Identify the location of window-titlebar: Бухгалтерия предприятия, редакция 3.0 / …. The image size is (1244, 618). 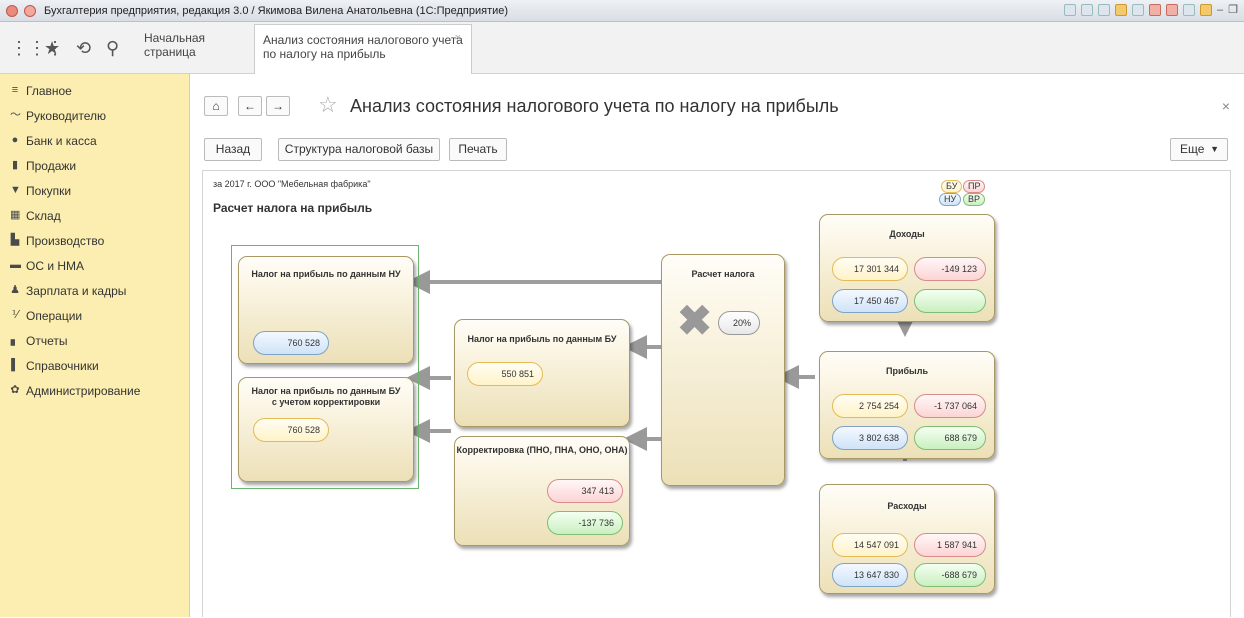
(622, 11).